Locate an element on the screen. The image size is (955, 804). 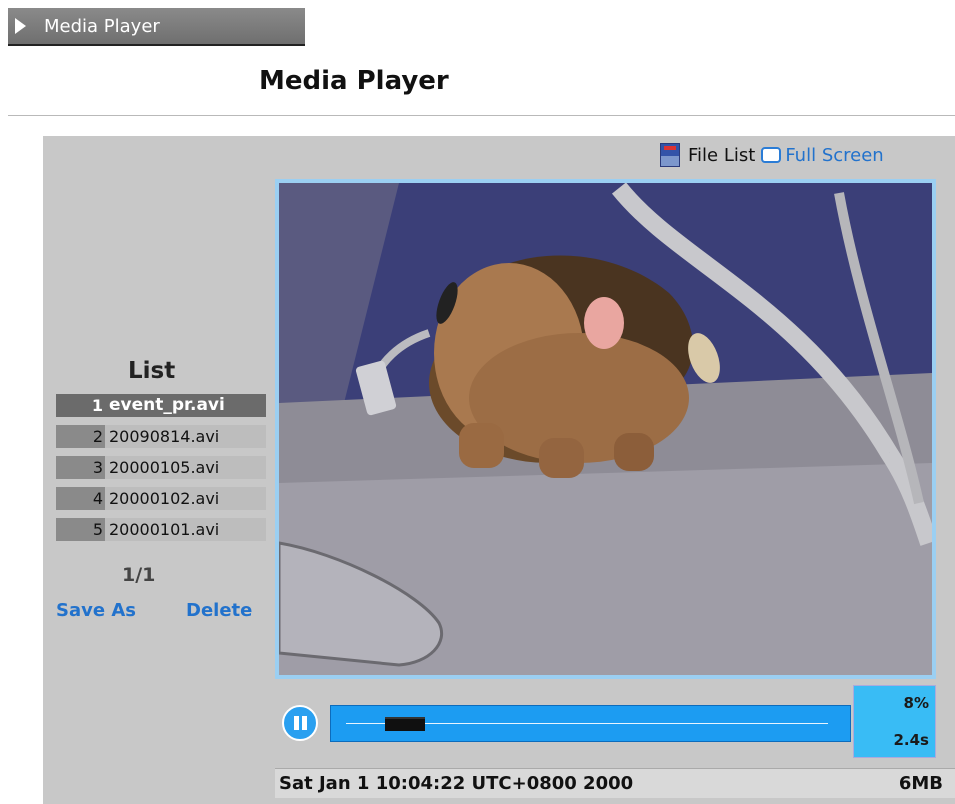
full-screen-link: Full Screen is located at coordinates (834, 155).